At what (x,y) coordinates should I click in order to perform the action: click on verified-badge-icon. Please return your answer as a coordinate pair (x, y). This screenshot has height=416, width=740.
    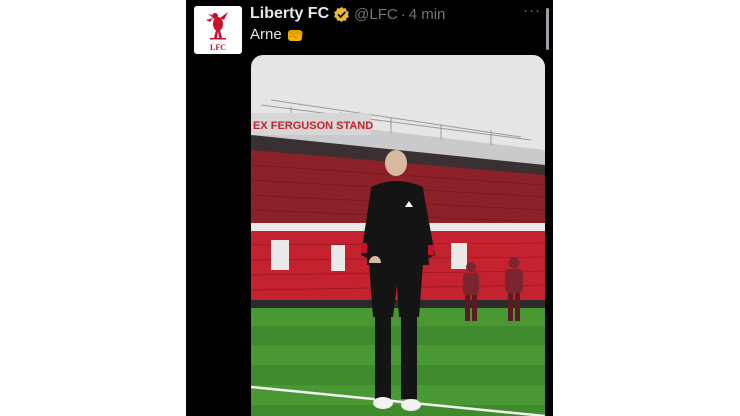
    Looking at the image, I should click on (341, 14).